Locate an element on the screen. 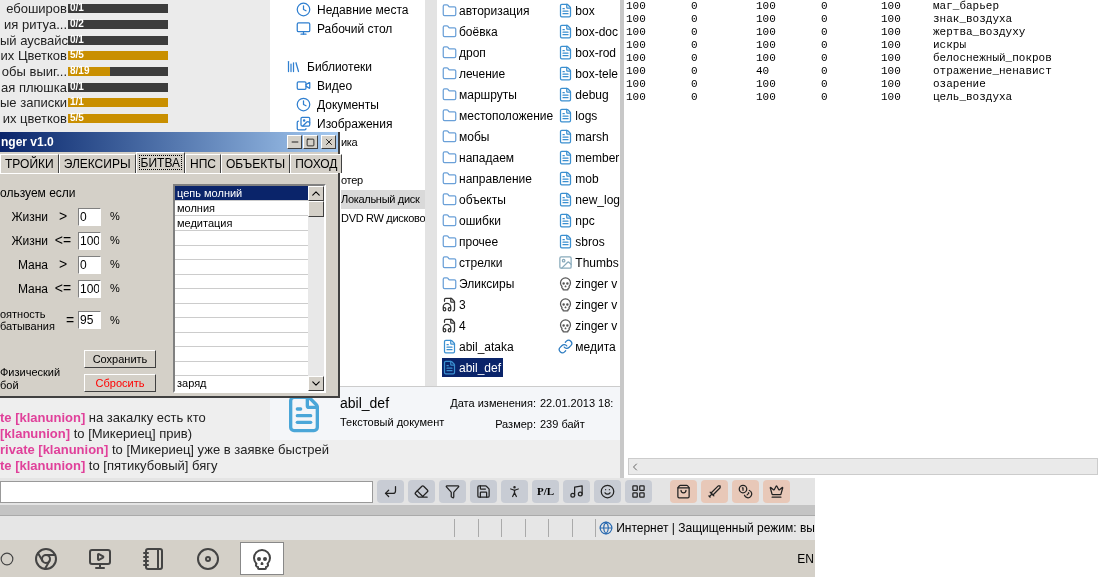 The width and height of the screenshot is (1104, 577). tab: ОБЪЕКТЫ is located at coordinates (255, 163).